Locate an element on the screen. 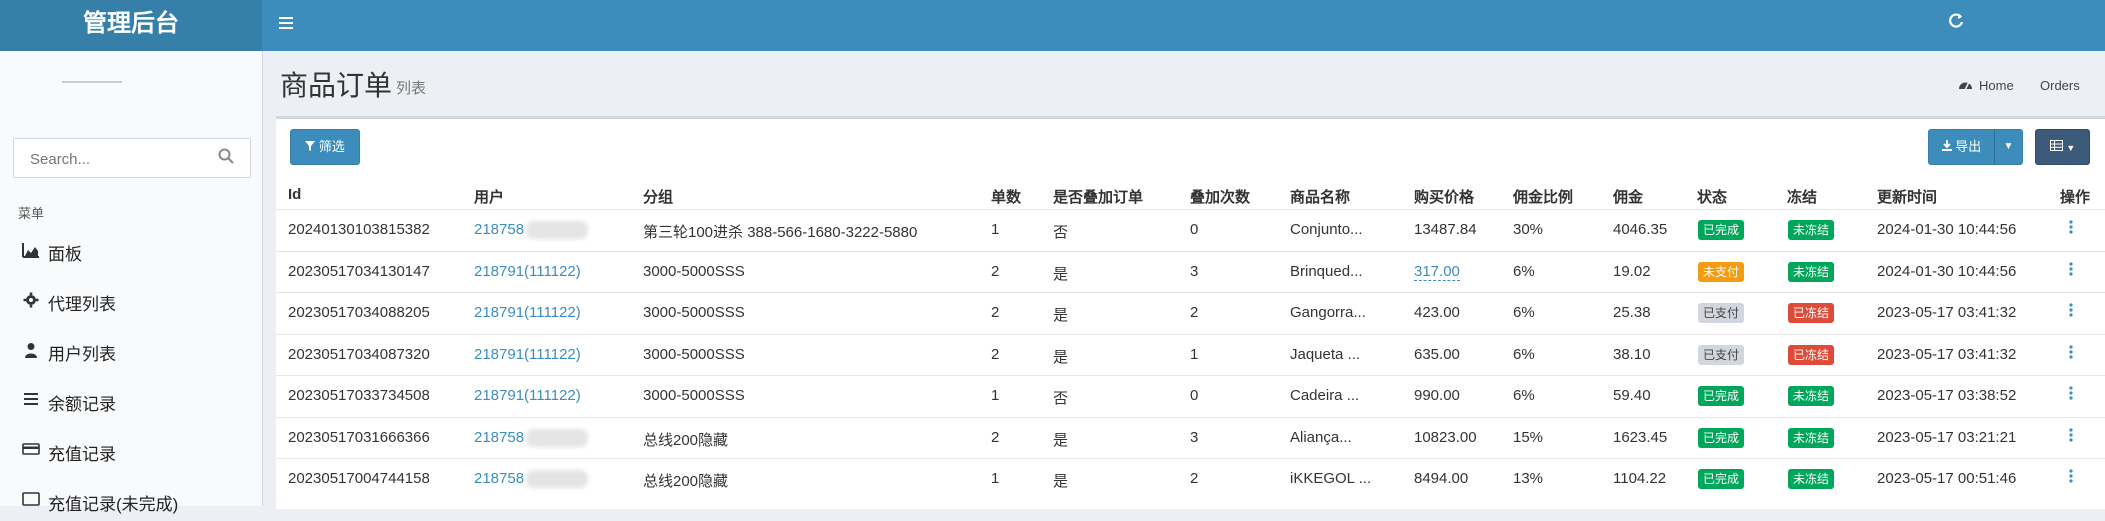 This screenshot has width=2105, height=521. sidebar-item-dashboard: 面板 is located at coordinates (131, 251).